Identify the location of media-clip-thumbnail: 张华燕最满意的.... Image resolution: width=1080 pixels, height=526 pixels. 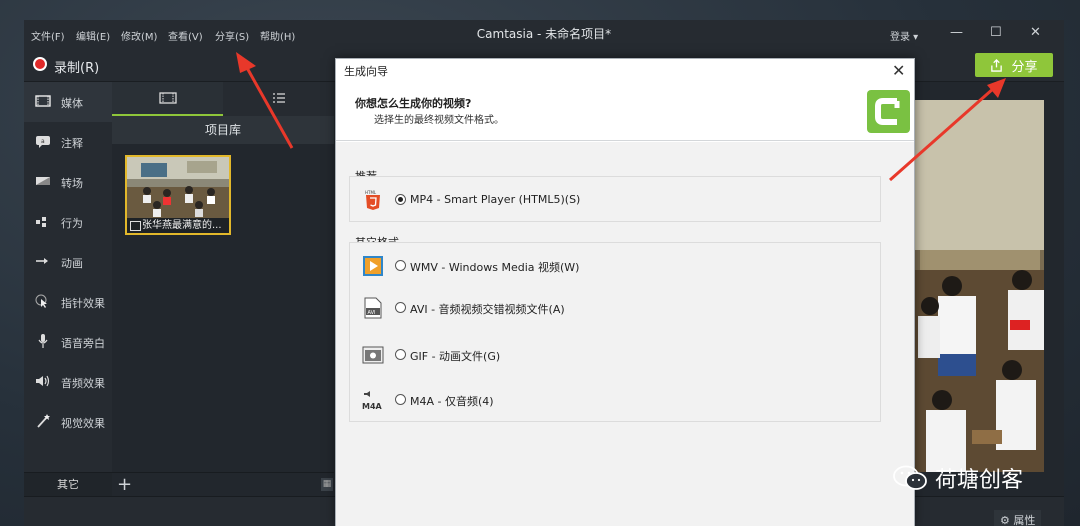
(178, 195).